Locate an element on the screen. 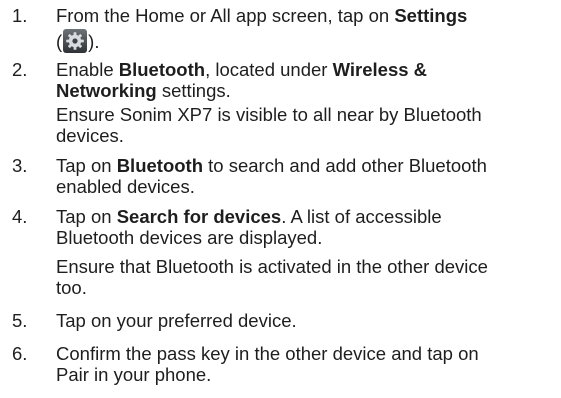 The image size is (561, 398). step-text-line: Bluetooth devices are displayed. is located at coordinates (189, 237).